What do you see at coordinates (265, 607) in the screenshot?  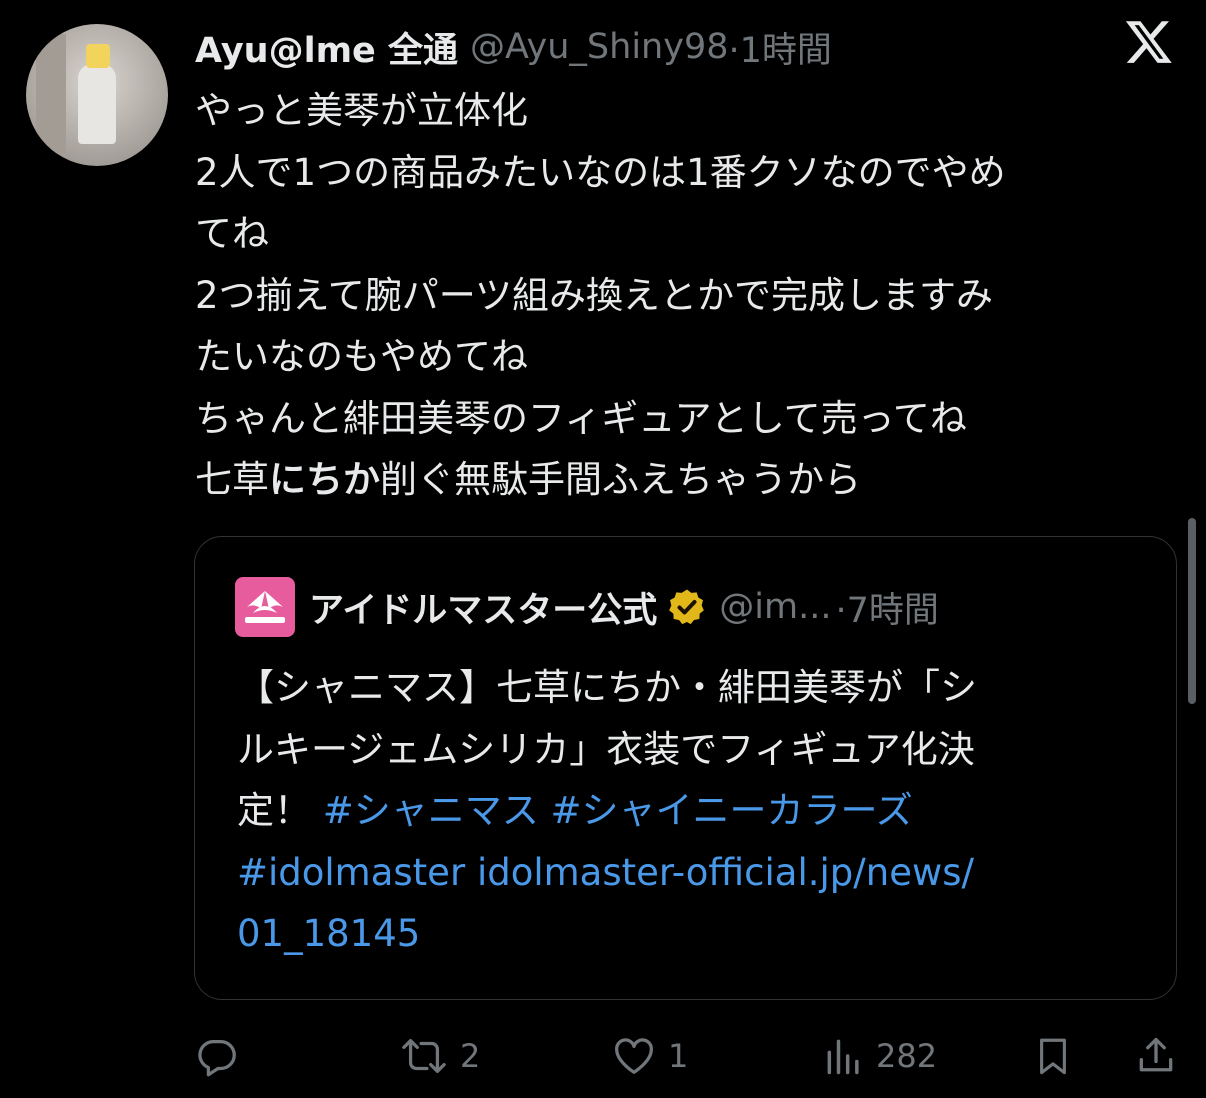 I see `idolmaster-logo-icon` at bounding box center [265, 607].